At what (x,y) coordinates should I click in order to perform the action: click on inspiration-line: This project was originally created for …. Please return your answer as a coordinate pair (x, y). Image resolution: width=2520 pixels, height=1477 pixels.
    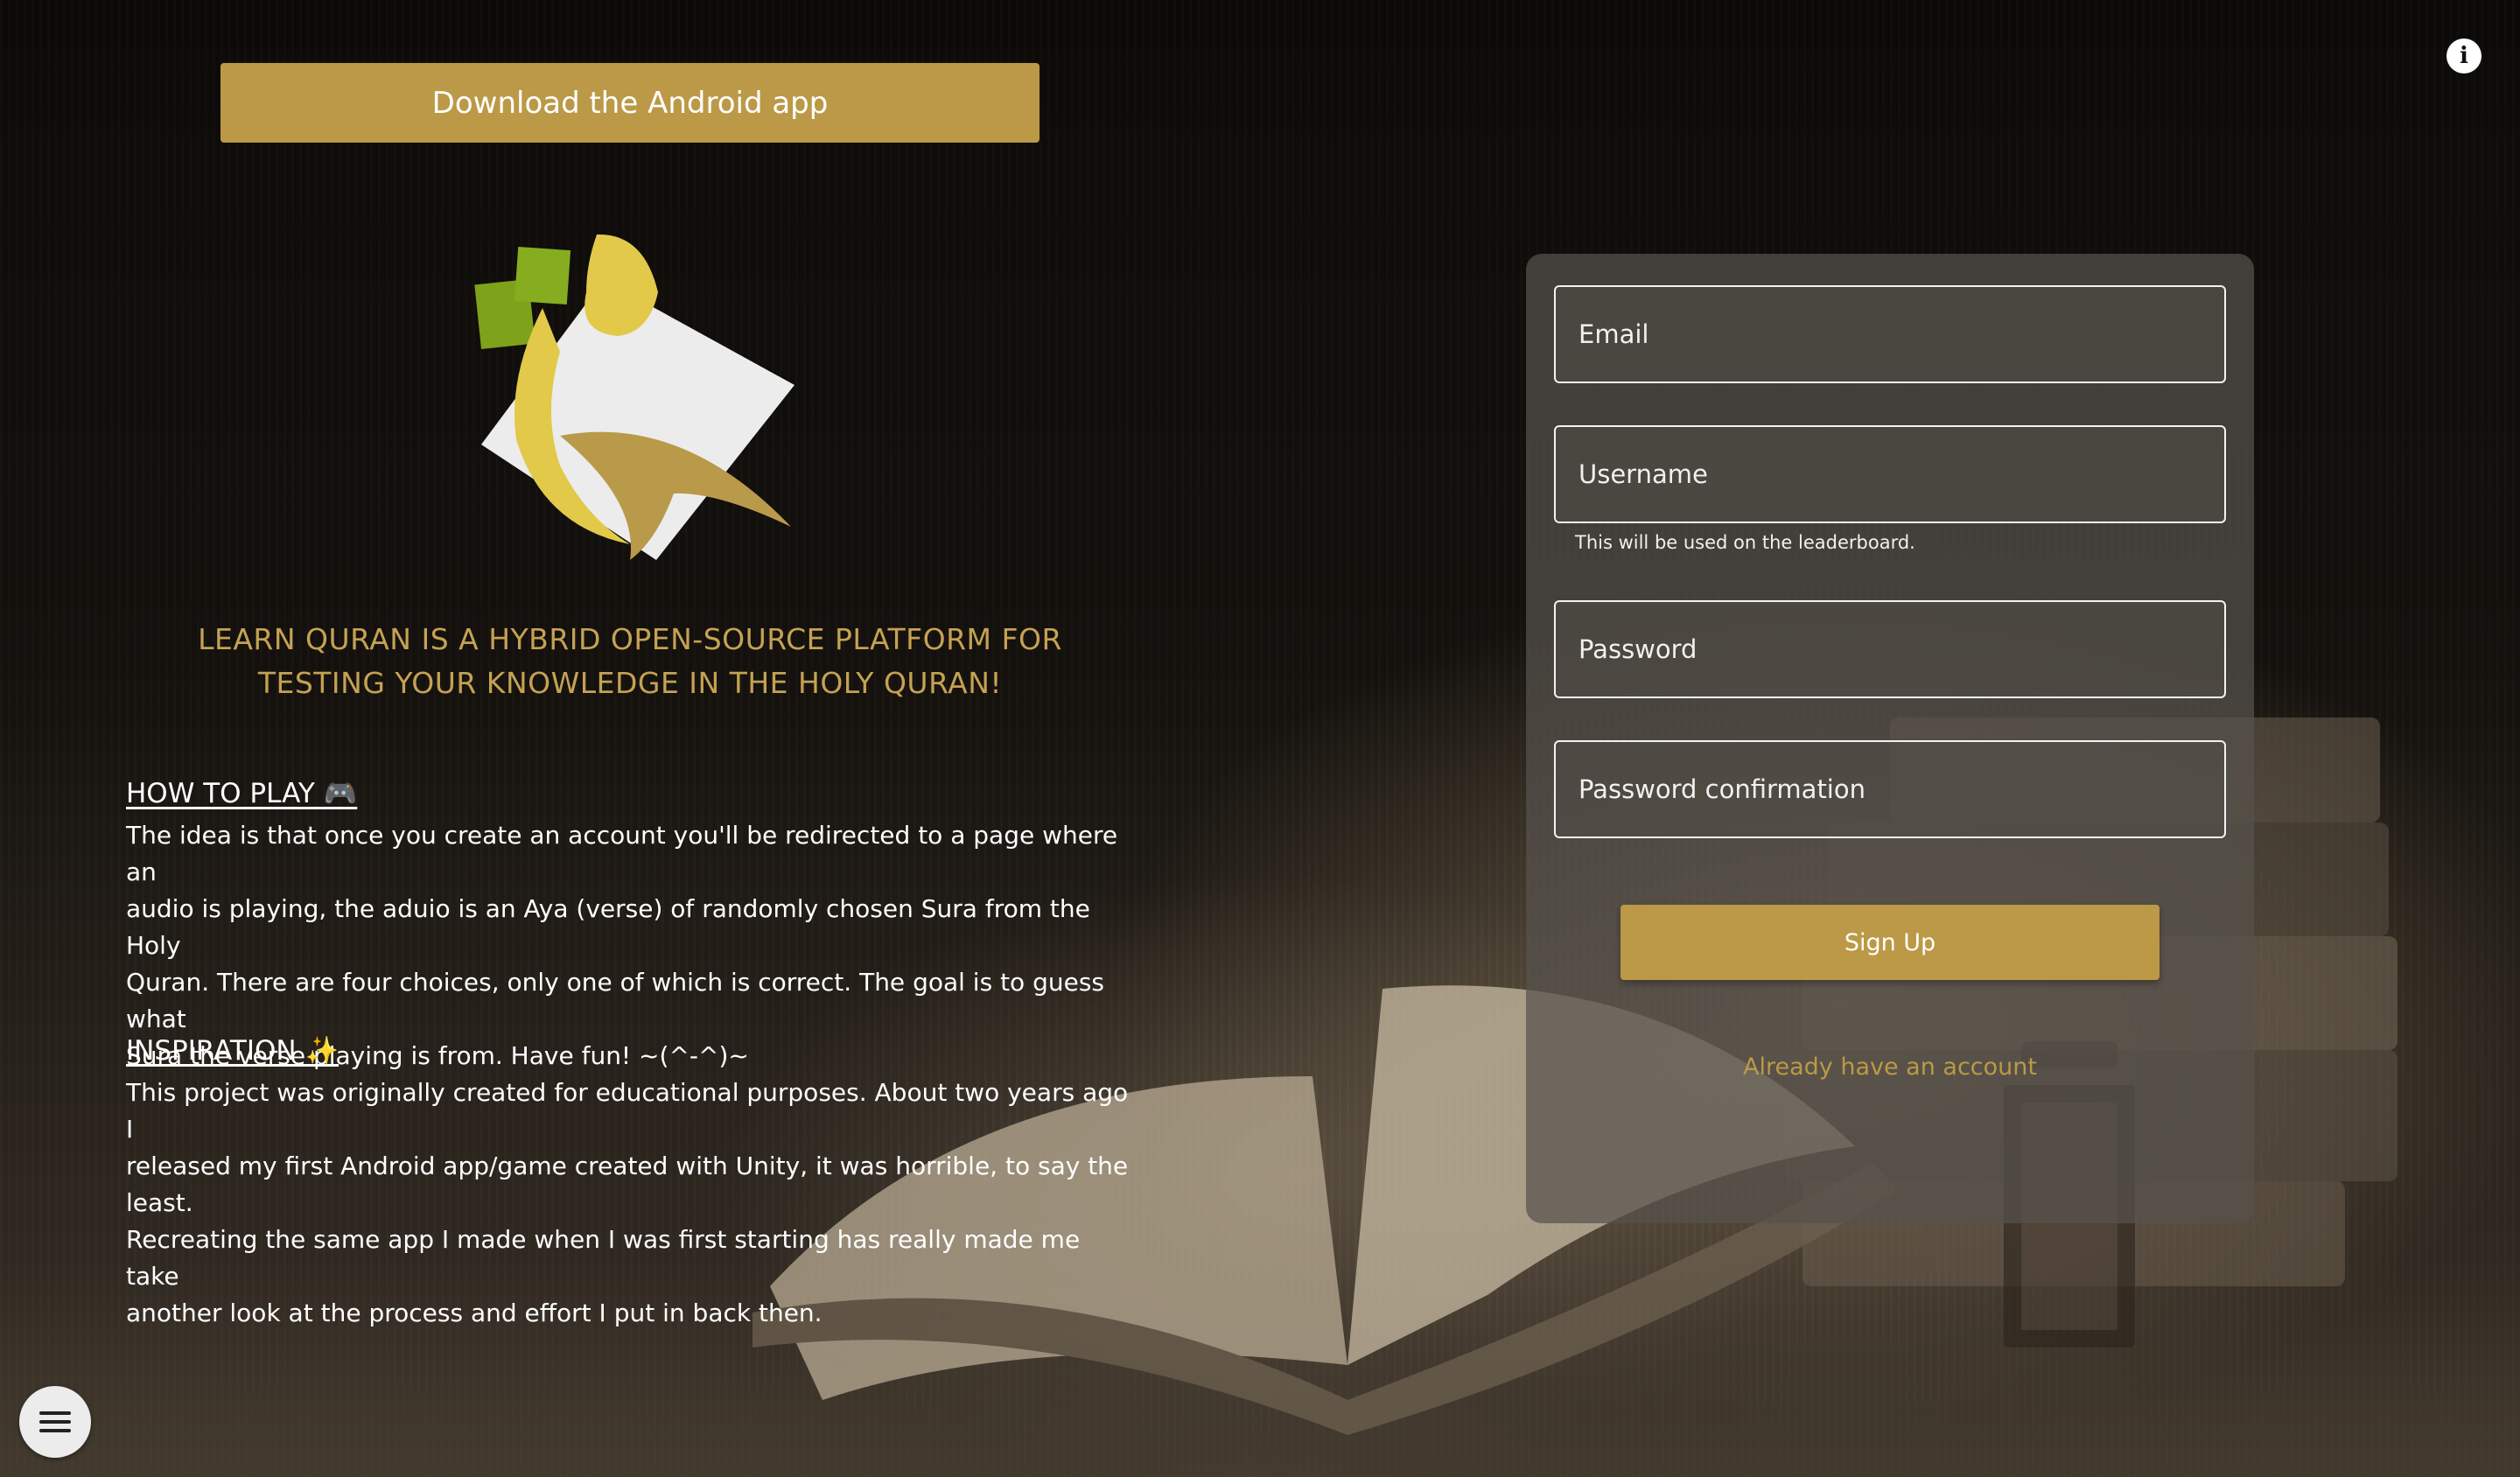
    Looking at the image, I should click on (627, 1111).